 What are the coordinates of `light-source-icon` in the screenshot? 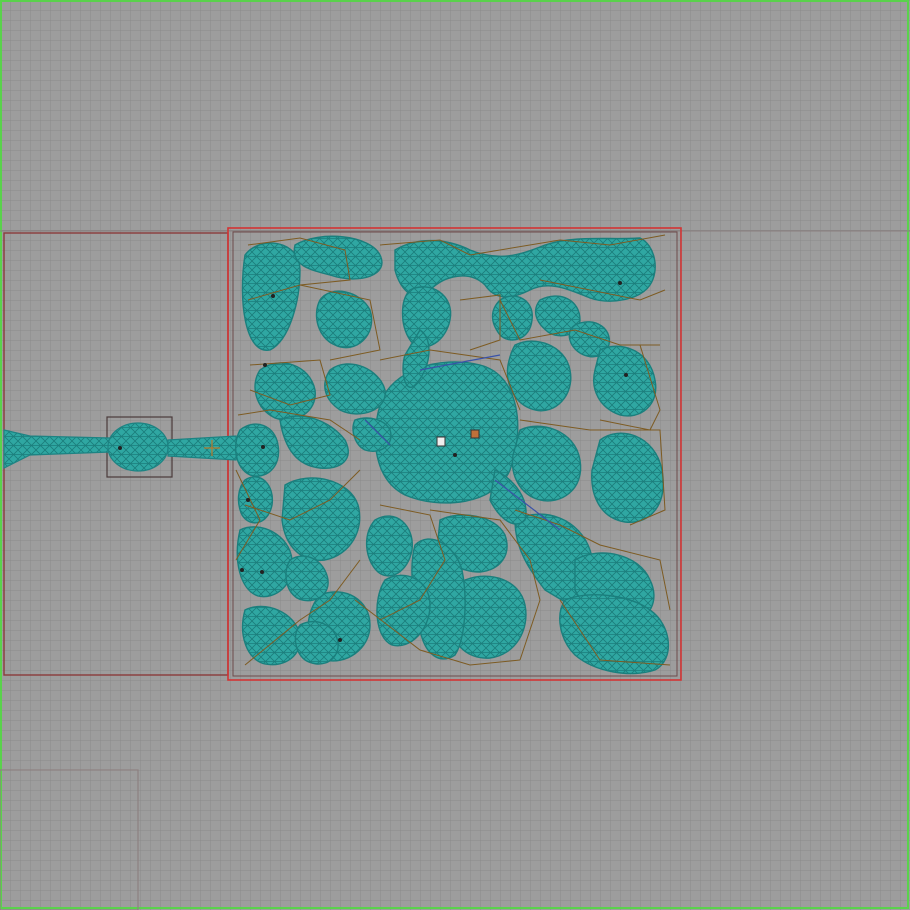 It's located at (475, 434).